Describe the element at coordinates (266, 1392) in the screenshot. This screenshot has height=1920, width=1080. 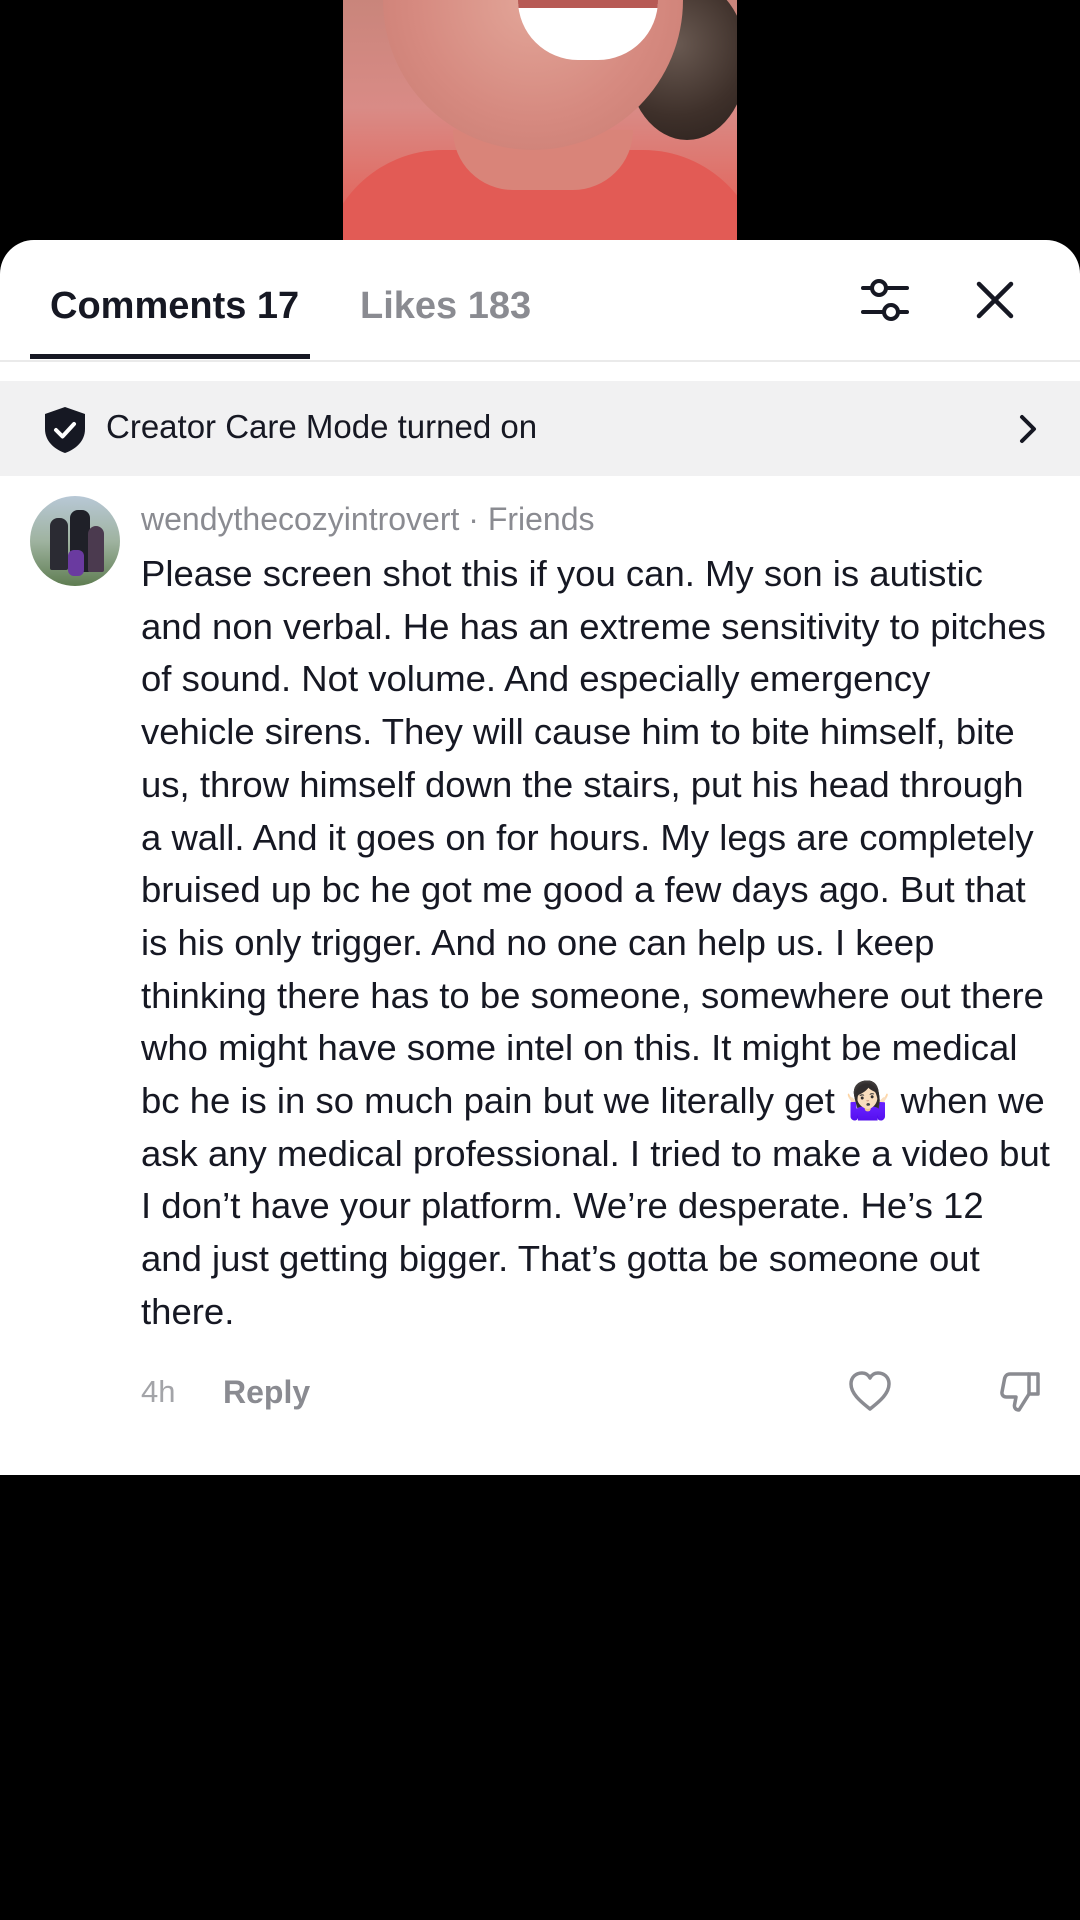
I see `reply-button: Reply` at that location.